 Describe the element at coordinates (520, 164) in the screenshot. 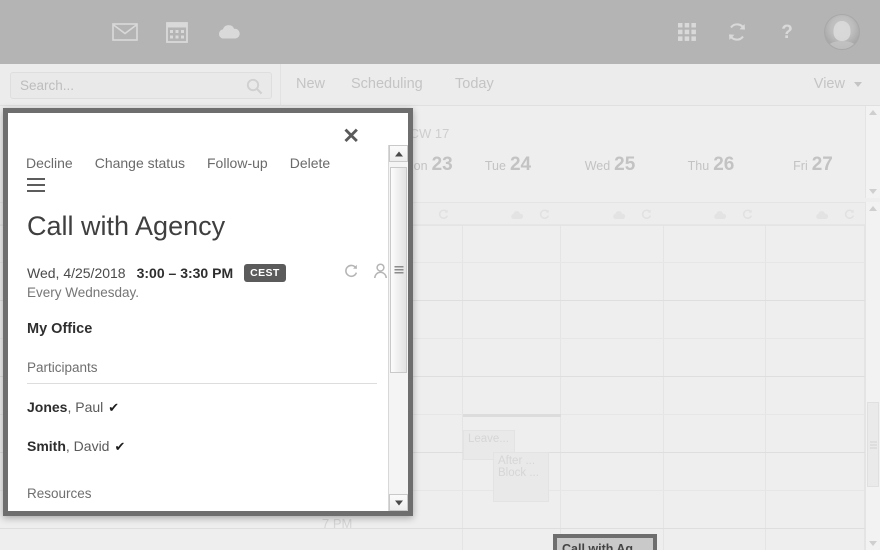

I see `day-number: 24` at that location.